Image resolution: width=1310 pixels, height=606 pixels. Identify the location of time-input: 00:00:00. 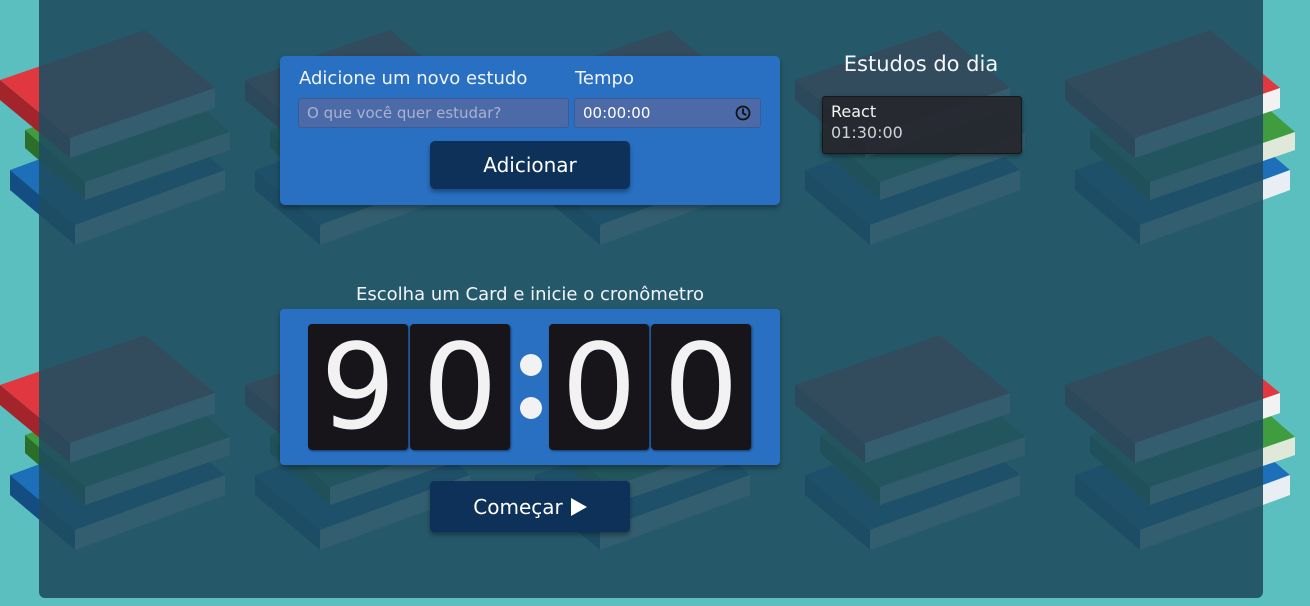
(667, 113).